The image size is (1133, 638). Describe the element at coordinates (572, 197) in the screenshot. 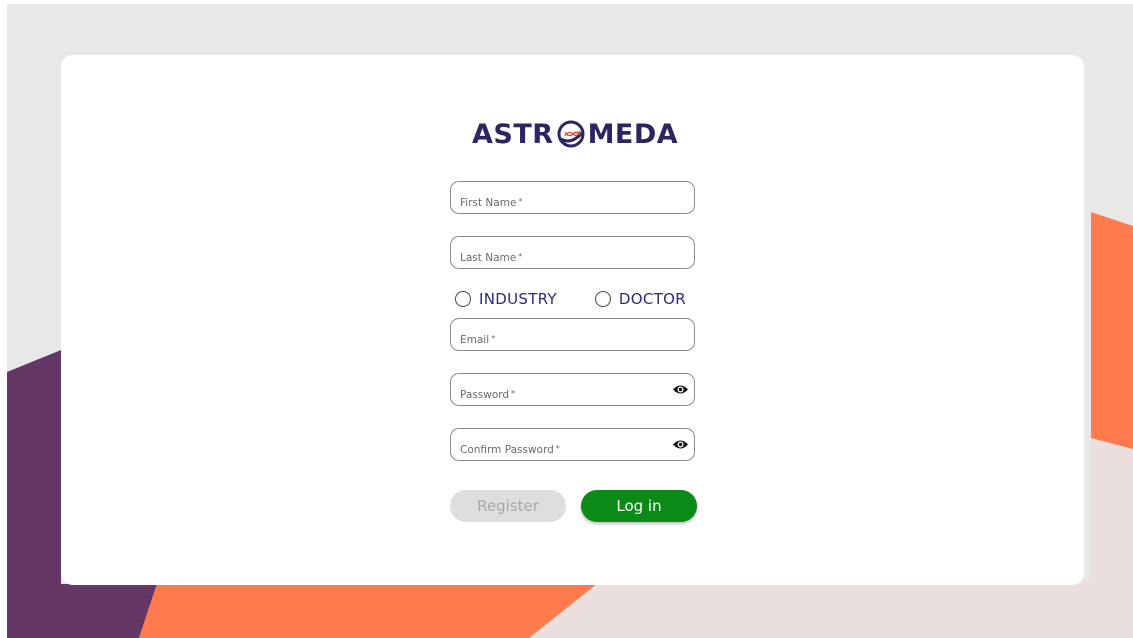

I see `first-name-field: First Name *` at that location.